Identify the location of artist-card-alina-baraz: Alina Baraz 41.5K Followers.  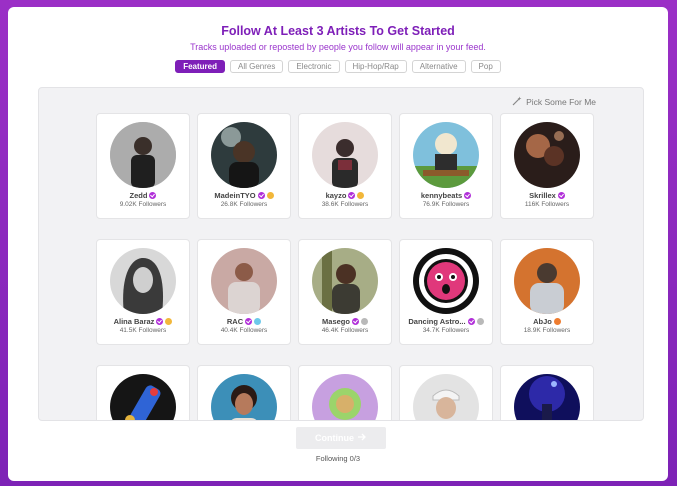
(143, 292).